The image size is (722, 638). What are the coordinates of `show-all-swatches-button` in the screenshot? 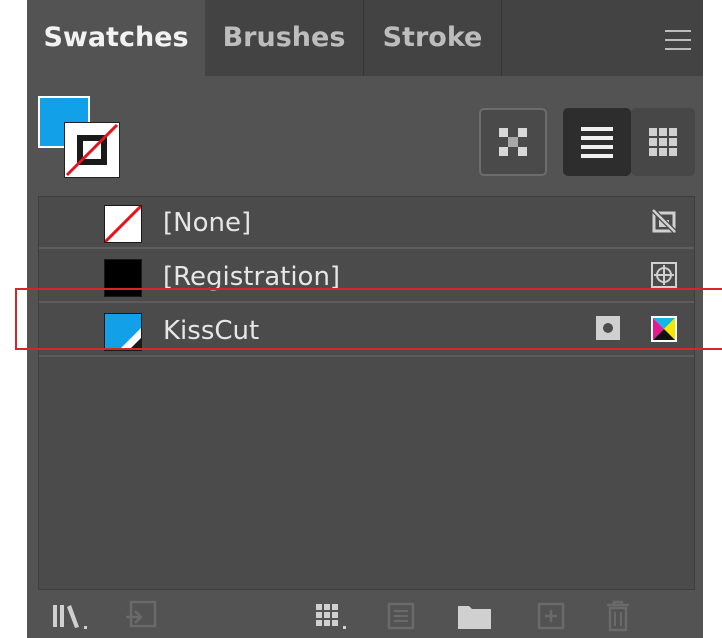 It's located at (513, 142).